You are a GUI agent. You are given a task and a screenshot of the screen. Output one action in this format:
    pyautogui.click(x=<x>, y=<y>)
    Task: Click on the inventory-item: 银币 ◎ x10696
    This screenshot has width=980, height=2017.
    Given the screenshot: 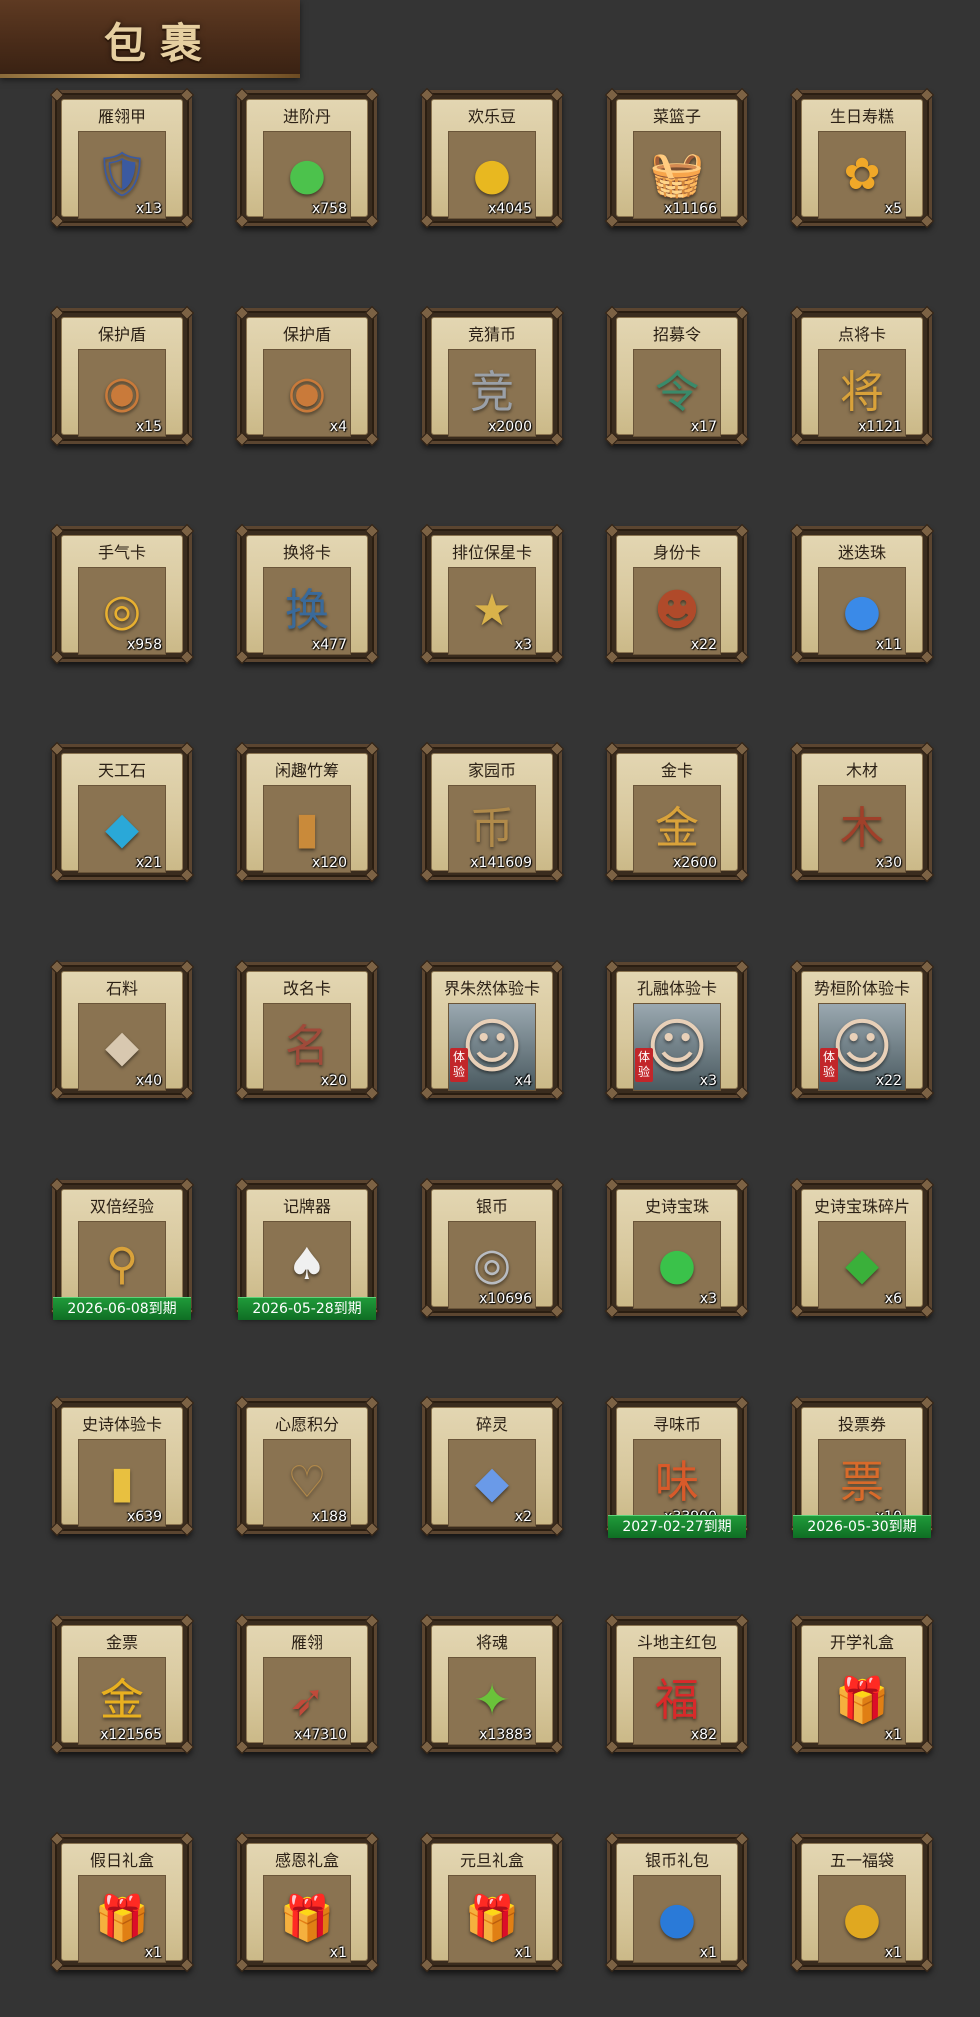 What is the action you would take?
    pyautogui.click(x=492, y=1248)
    